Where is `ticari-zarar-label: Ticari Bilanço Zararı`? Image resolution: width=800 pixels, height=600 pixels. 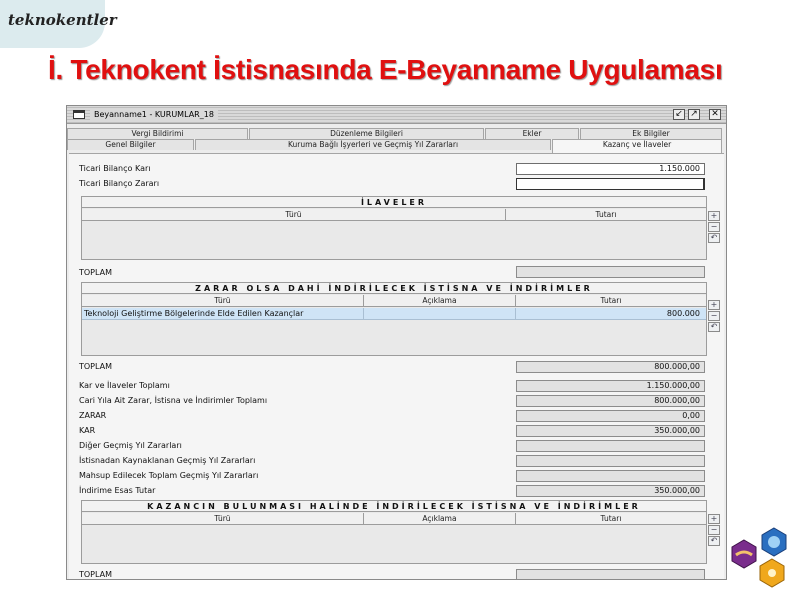 ticari-zarar-label: Ticari Bilanço Zararı is located at coordinates (119, 183).